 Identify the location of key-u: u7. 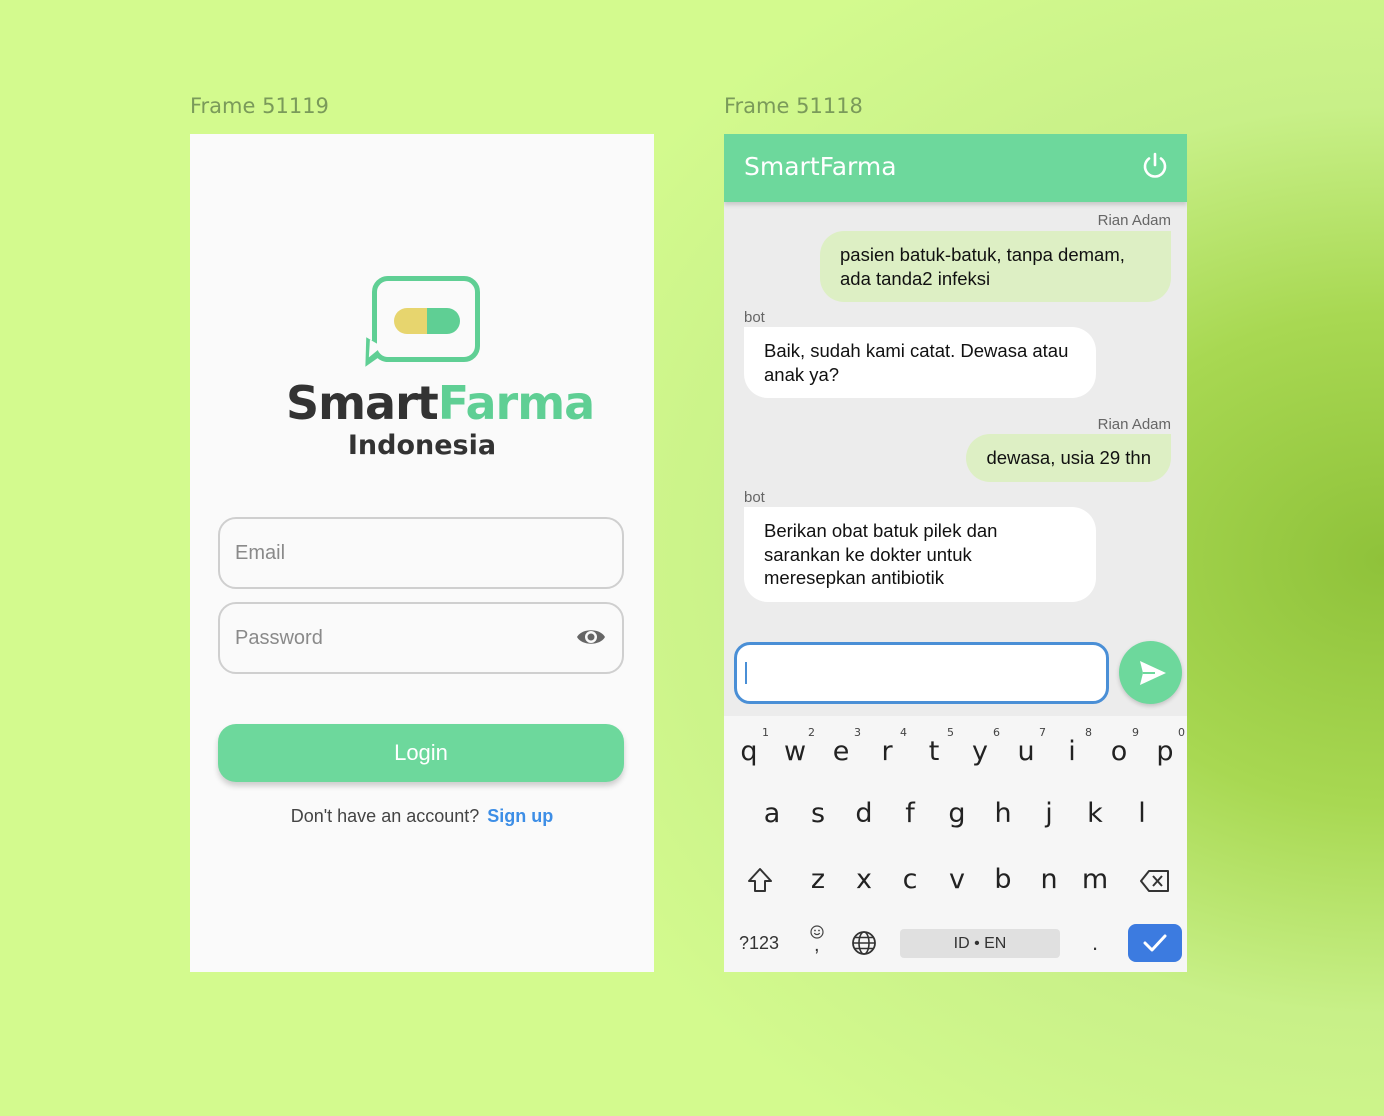
(1026, 746).